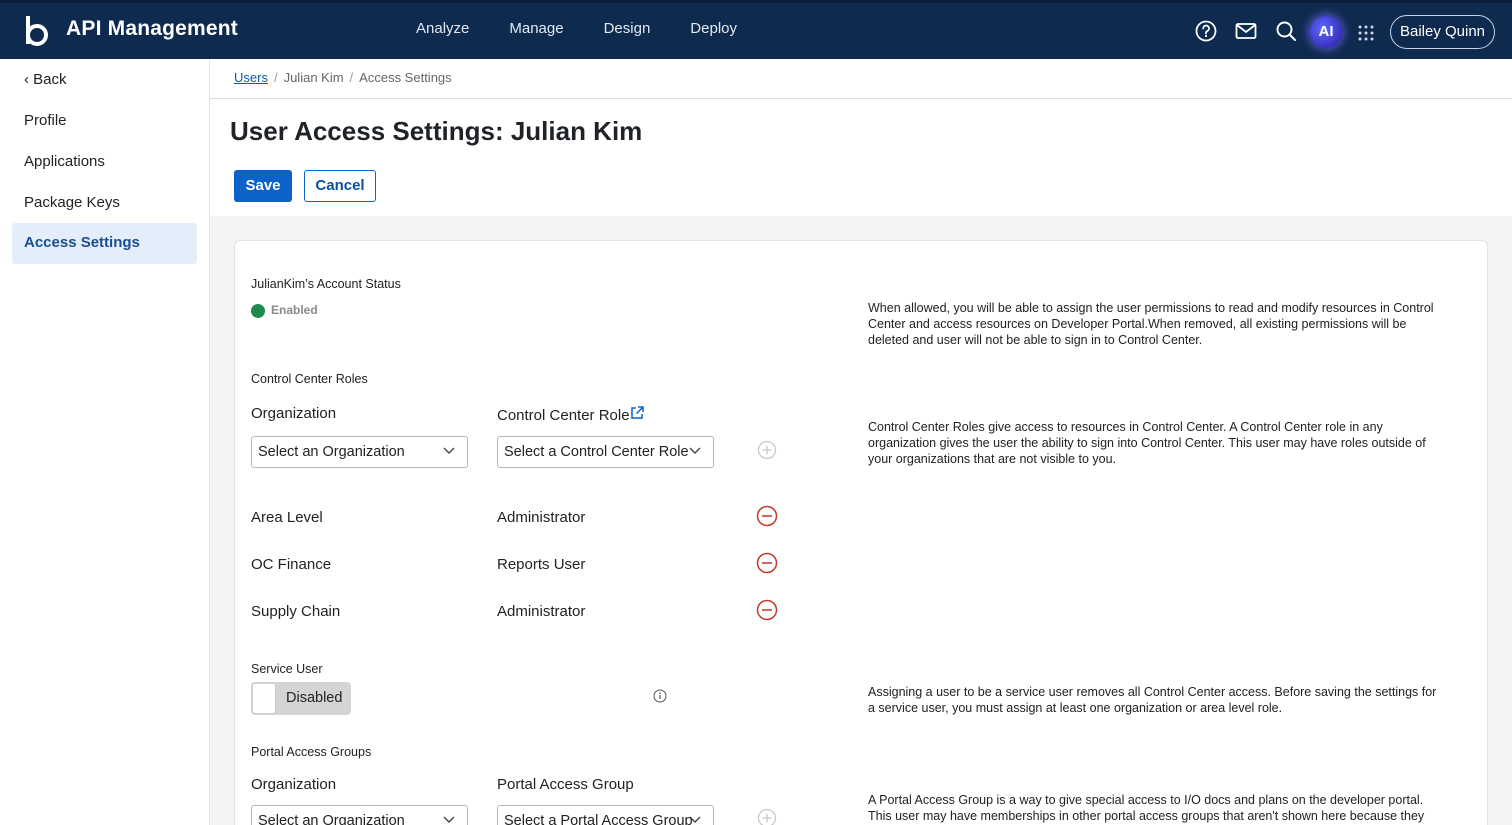 The image size is (1512, 825). I want to click on sidebar-item-package-keys: Package Keys, so click(72, 202).